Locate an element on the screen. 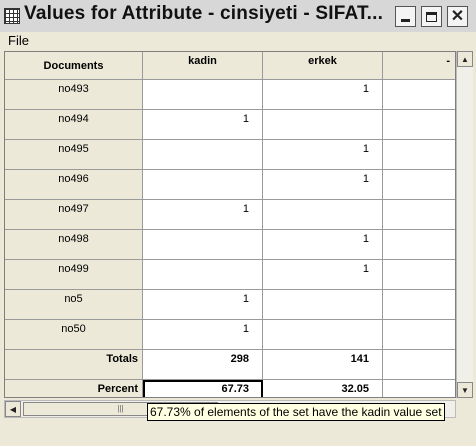 Image resolution: width=476 pixels, height=446 pixels. maximize-button is located at coordinates (431, 16).